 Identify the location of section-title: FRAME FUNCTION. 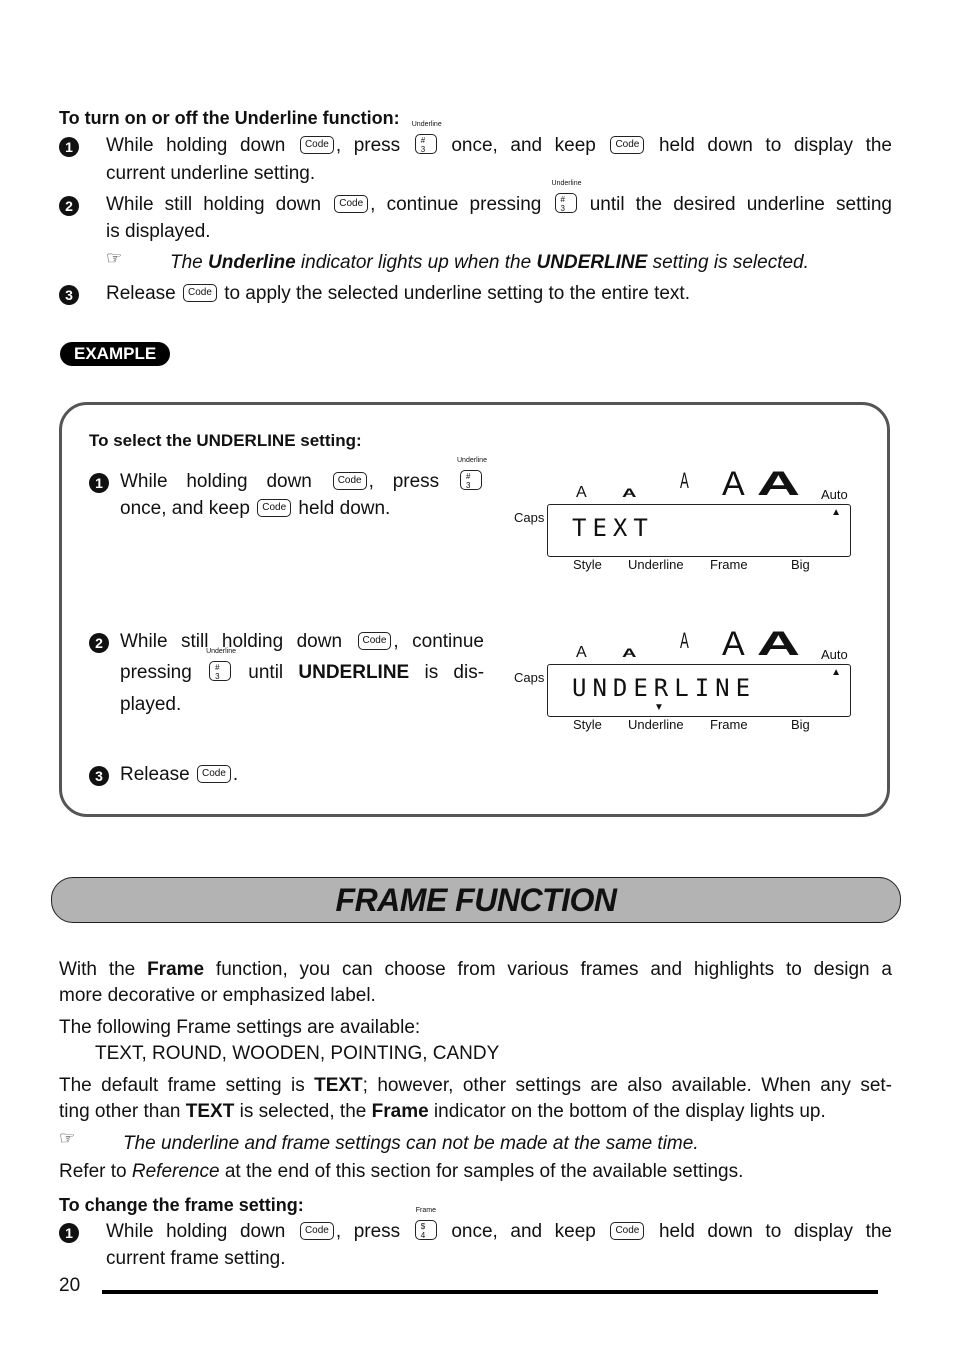
(476, 900).